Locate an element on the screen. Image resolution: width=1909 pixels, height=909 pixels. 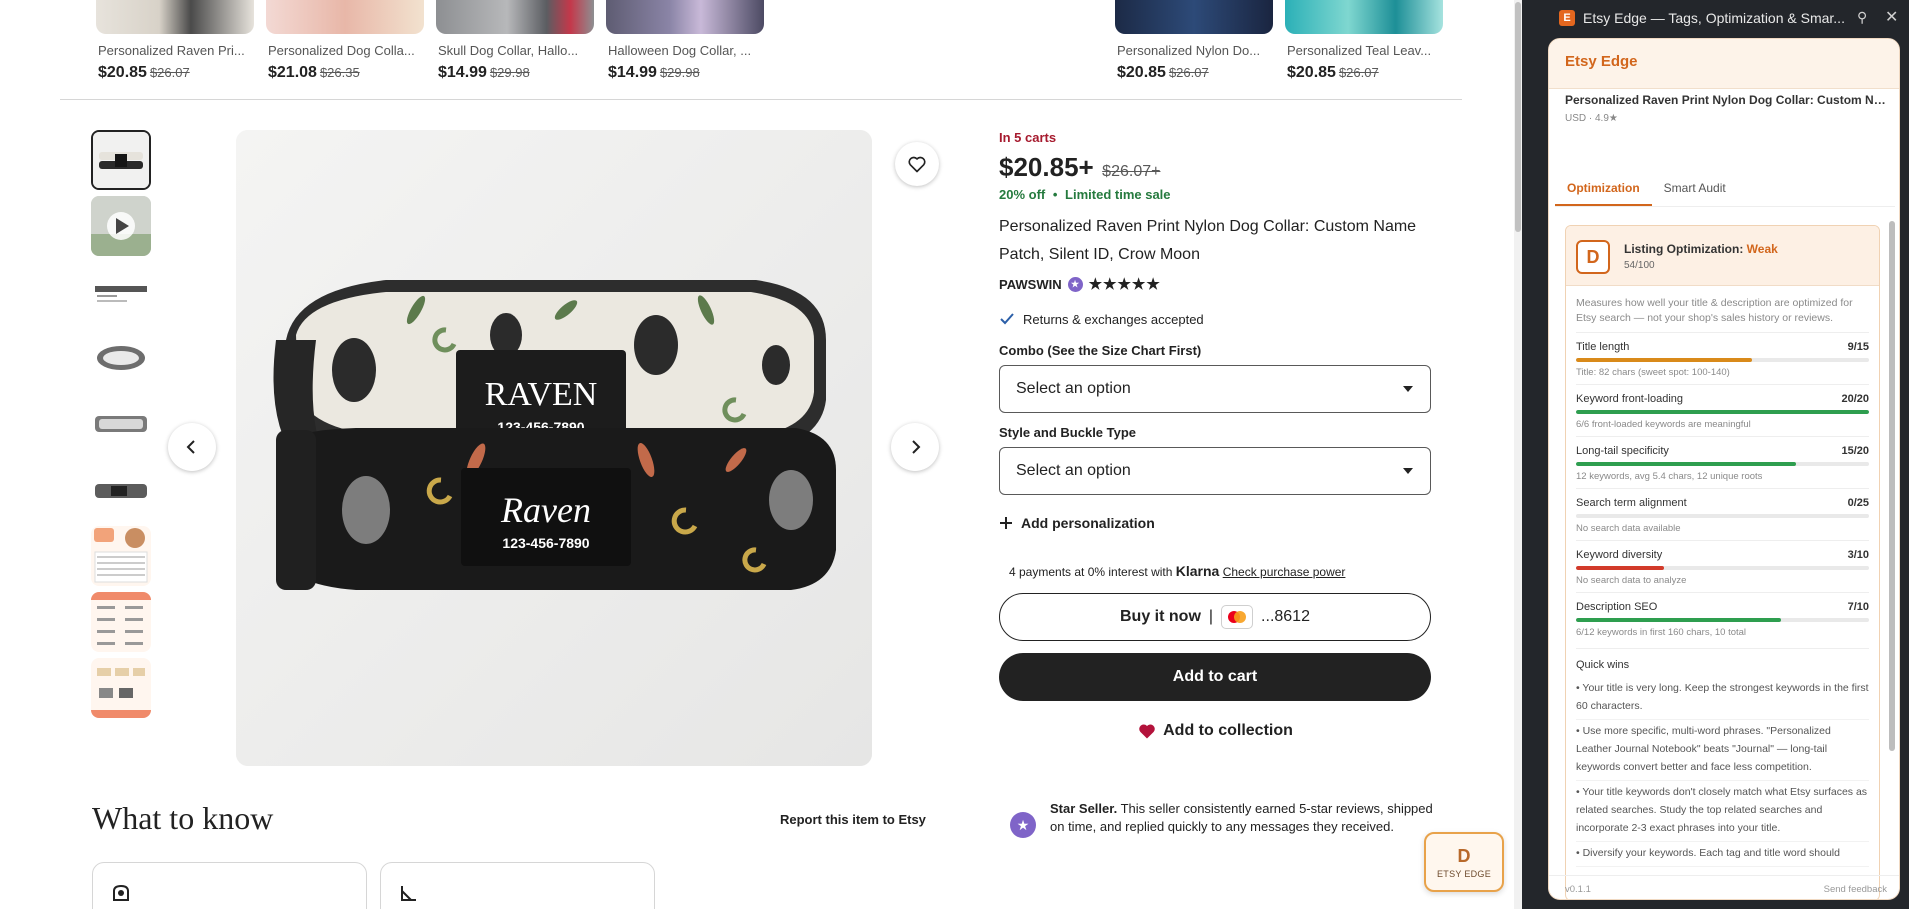
favorite-button is located at coordinates (917, 164).